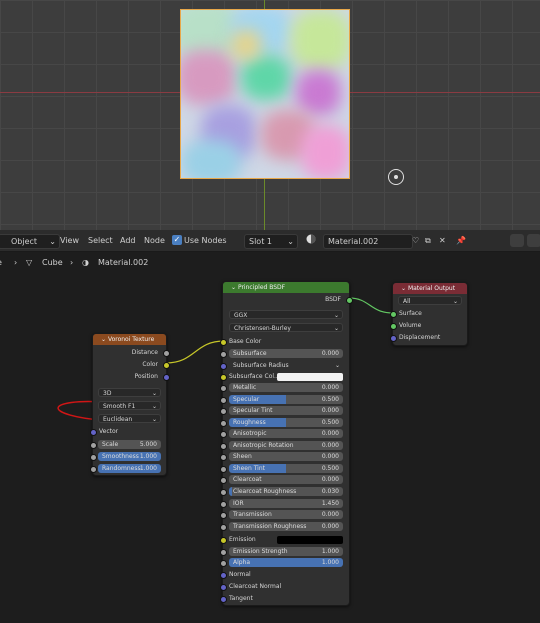 The height and width of the screenshot is (623, 540). Describe the element at coordinates (286, 353) in the screenshot. I see `subsurface-field: Subsurface 0.000` at that location.